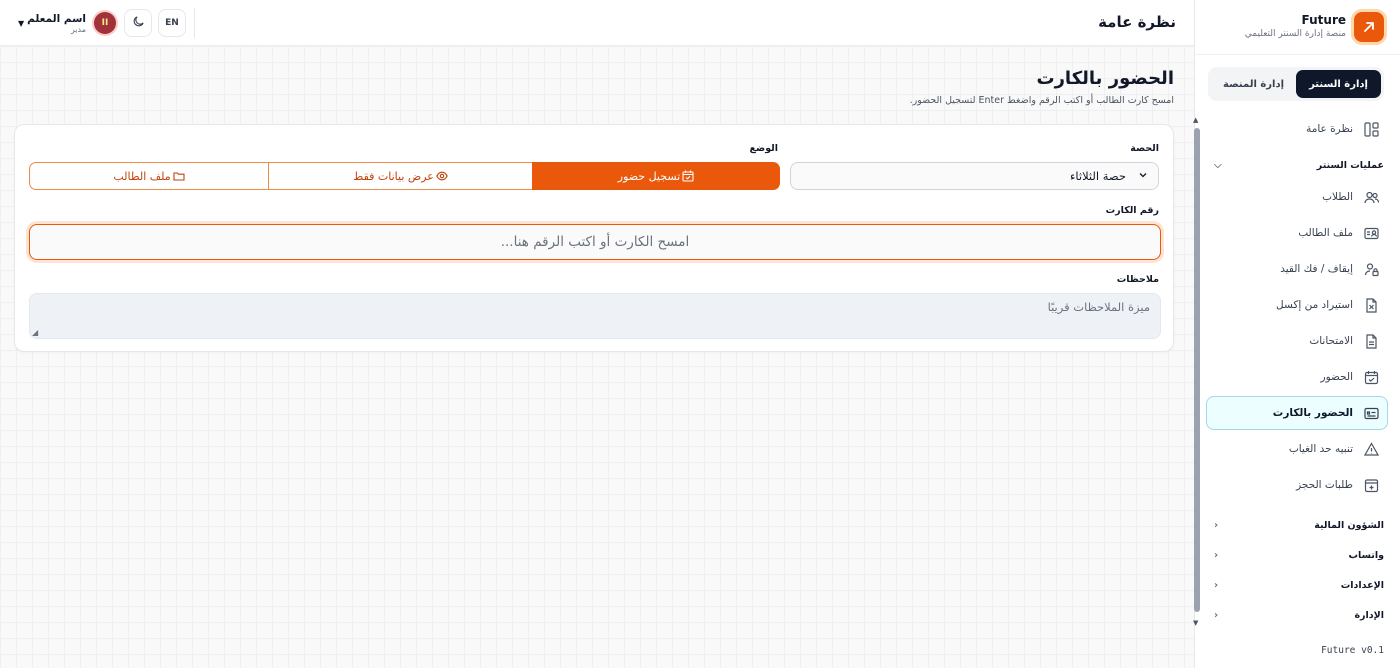 The image size is (1400, 668). What do you see at coordinates (1371, 341) in the screenshot?
I see `document-icon` at bounding box center [1371, 341].